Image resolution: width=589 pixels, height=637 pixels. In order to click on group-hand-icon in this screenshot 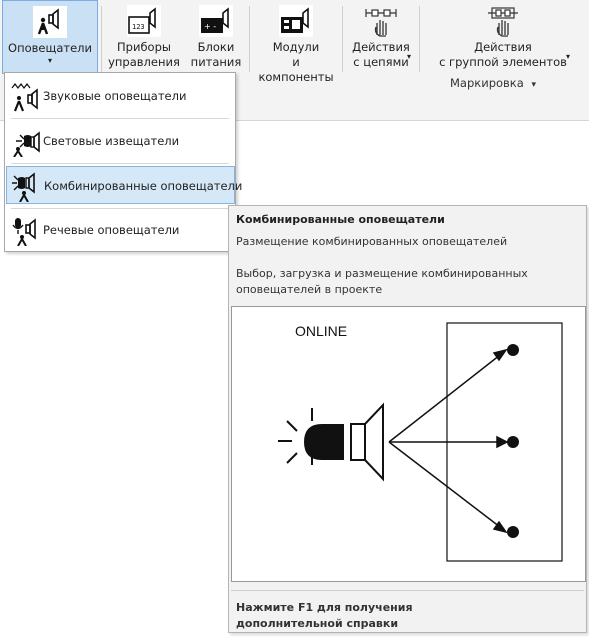, I will do `click(503, 22)`.